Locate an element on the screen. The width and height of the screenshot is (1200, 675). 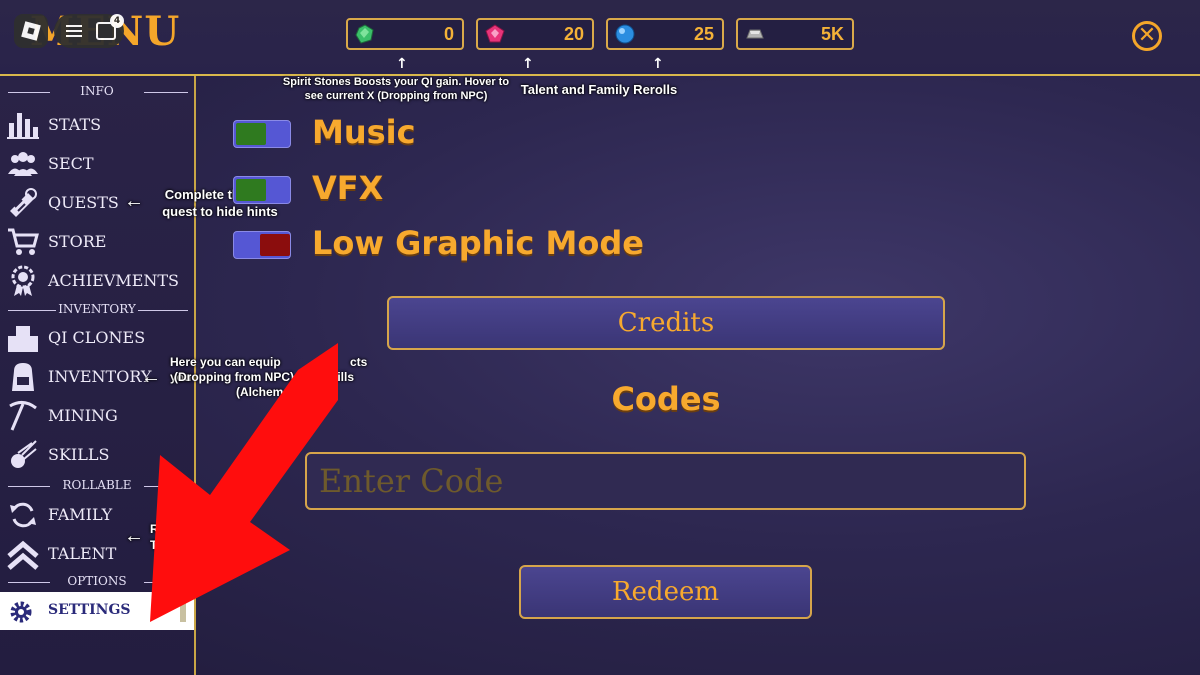
family-orb-icon is located at coordinates (625, 34).